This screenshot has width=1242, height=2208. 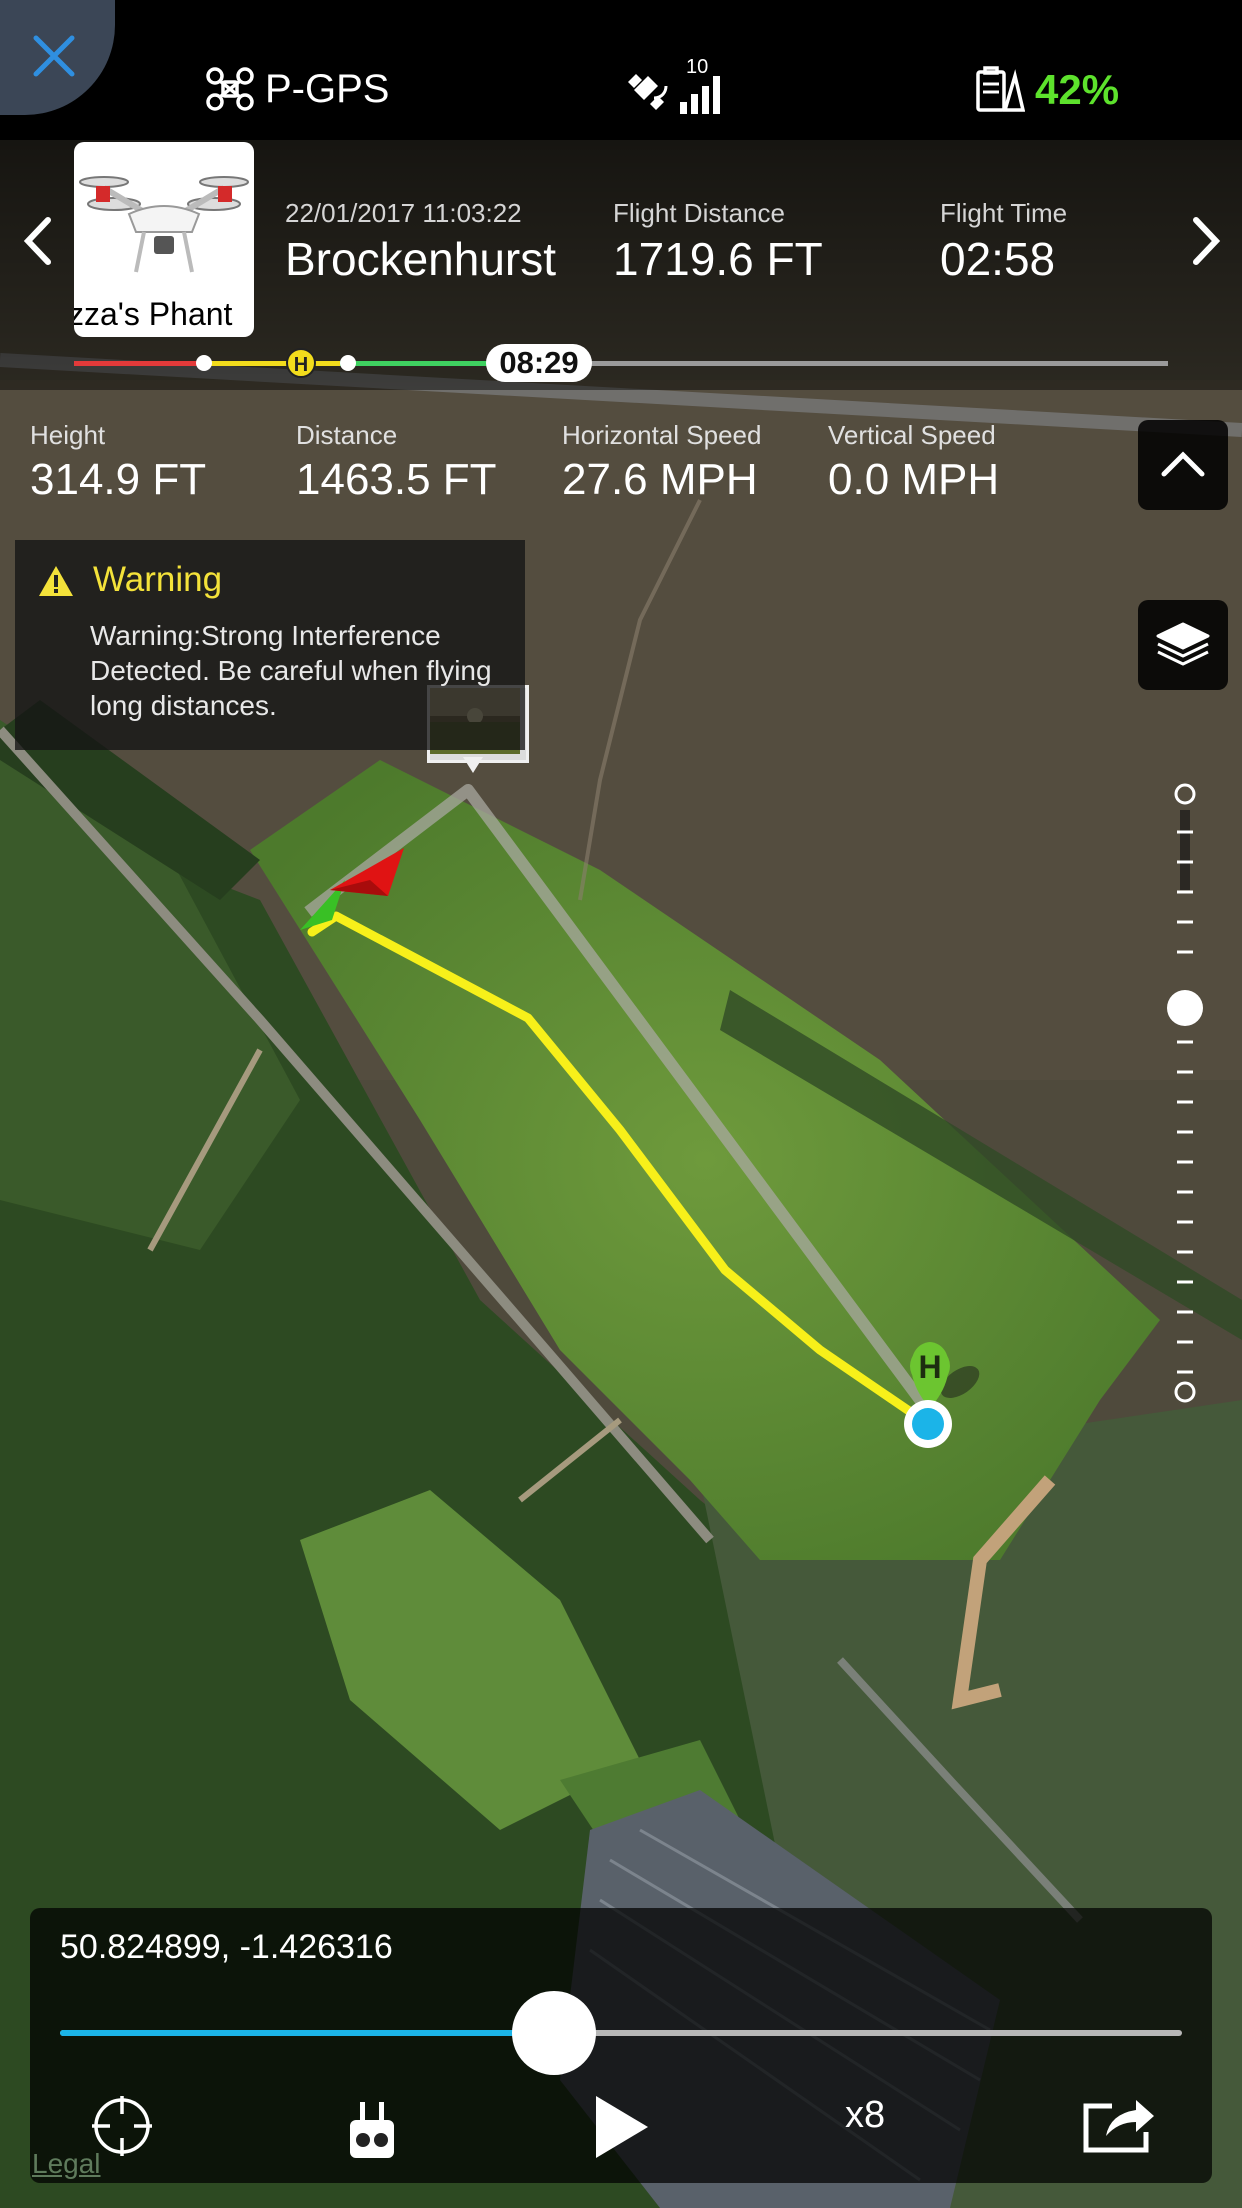 I want to click on flight-timeline: H 08:29, so click(x=621, y=363).